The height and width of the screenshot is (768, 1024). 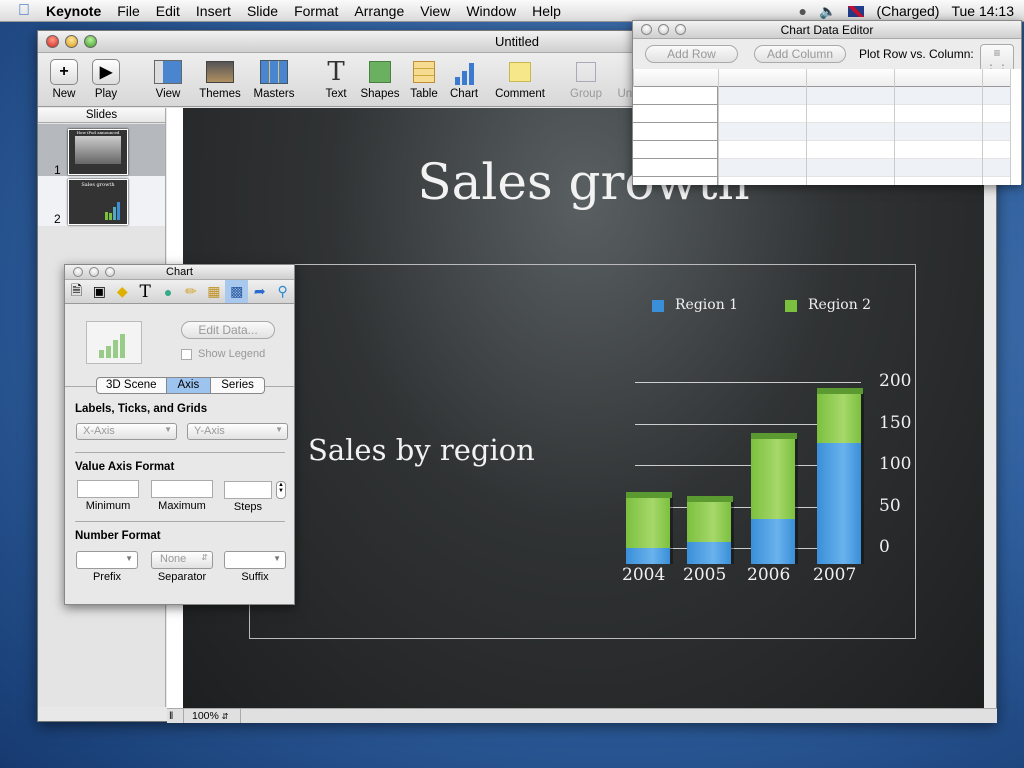 What do you see at coordinates (520, 79) in the screenshot?
I see `comment-button: Comment` at bounding box center [520, 79].